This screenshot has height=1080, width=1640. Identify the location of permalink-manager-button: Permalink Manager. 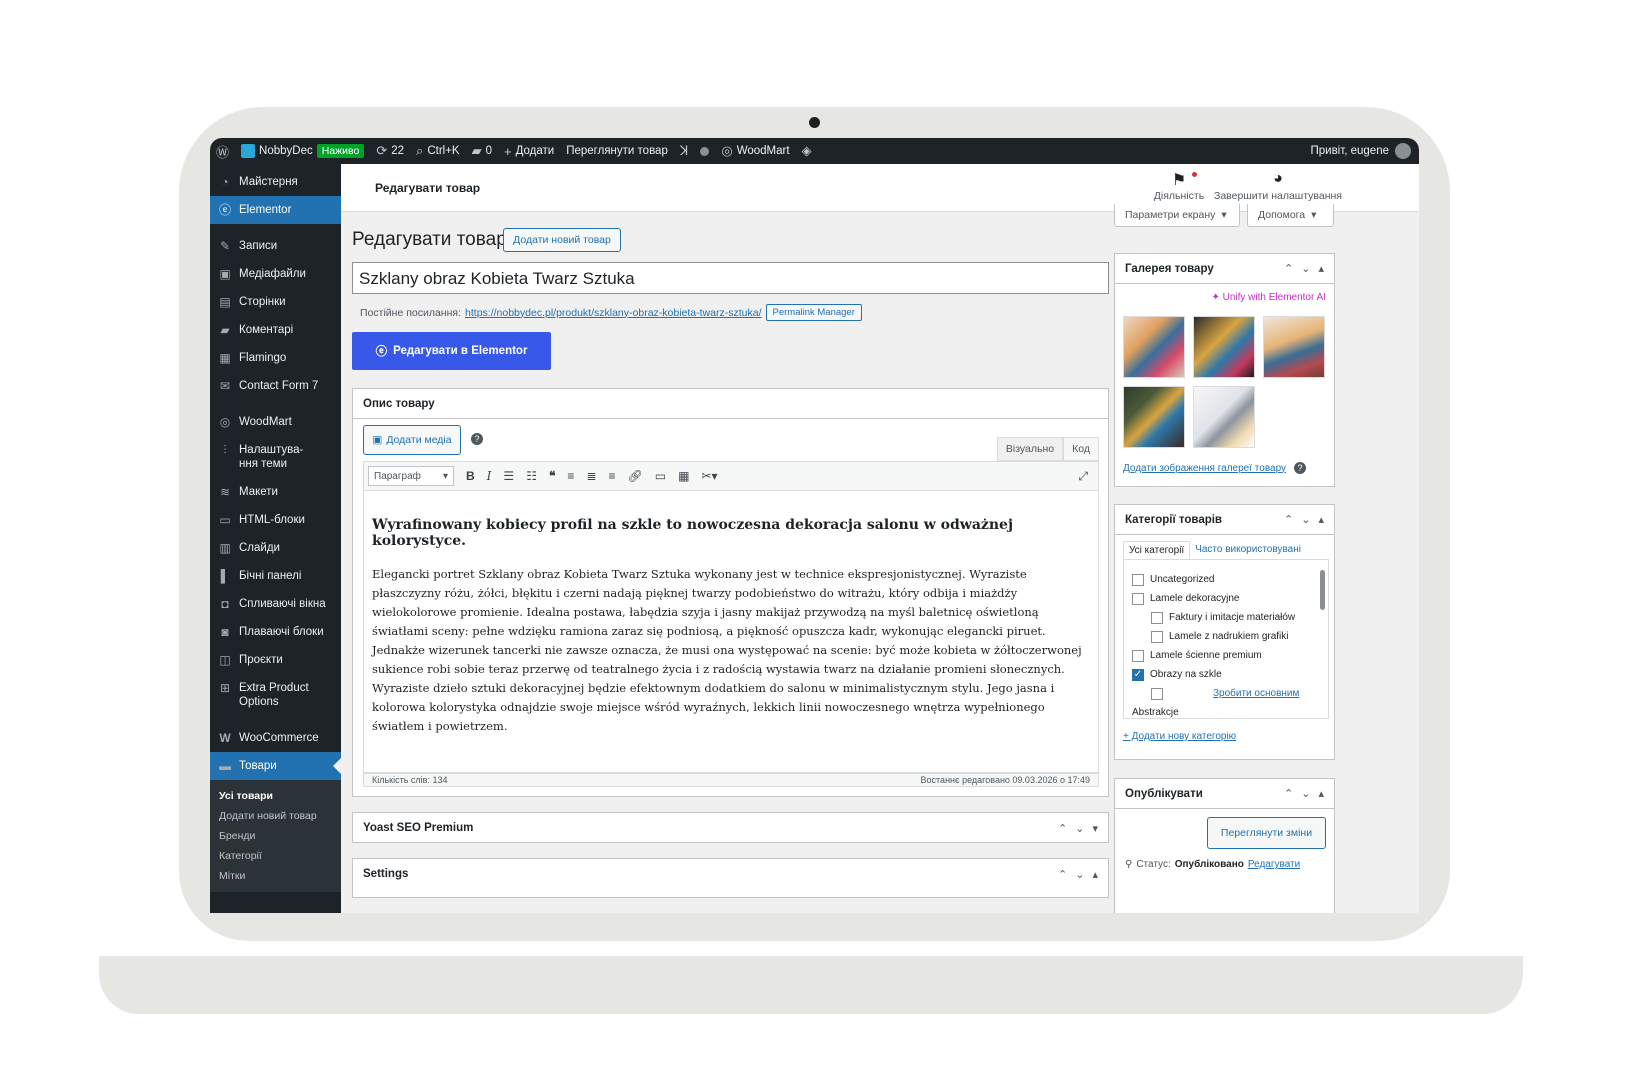
(813, 312).